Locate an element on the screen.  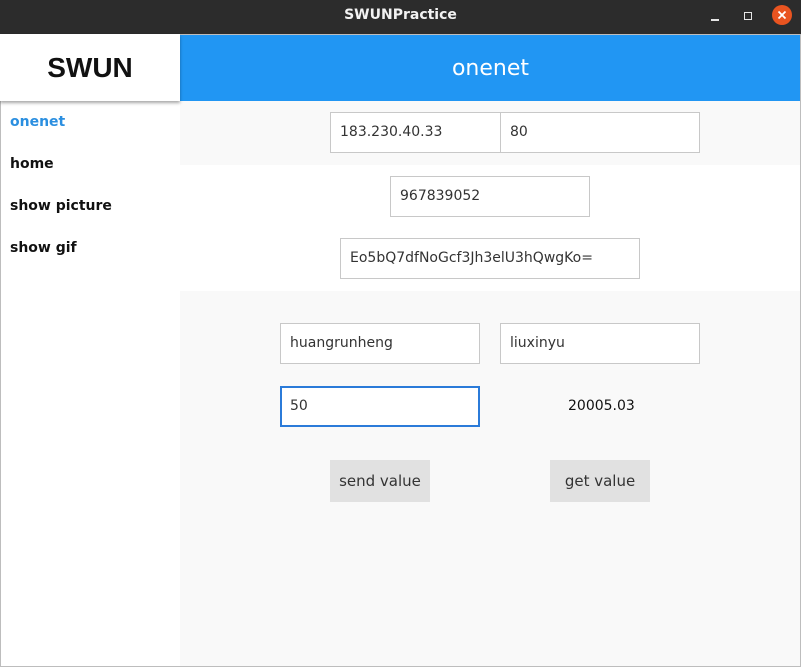
user-a-input: huangrunheng is located at coordinates (380, 343).